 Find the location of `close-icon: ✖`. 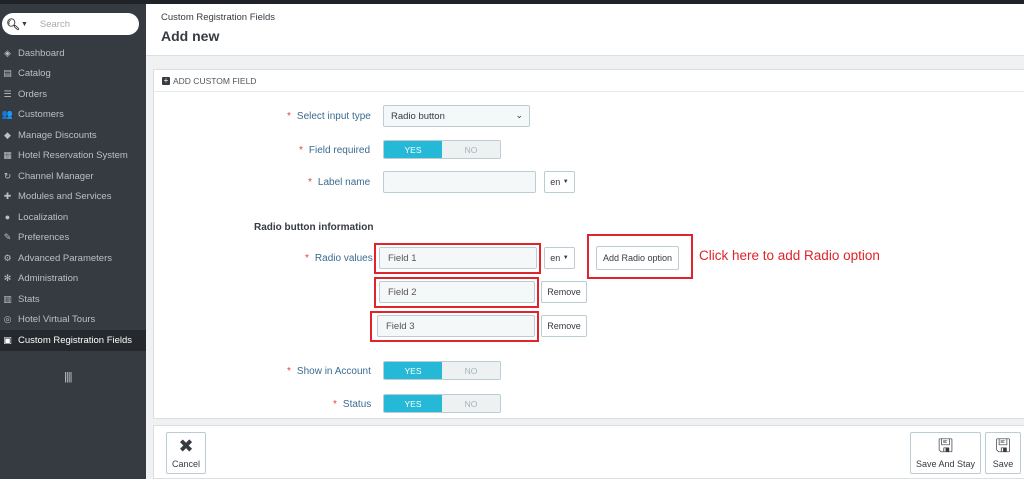

close-icon: ✖ is located at coordinates (186, 446).